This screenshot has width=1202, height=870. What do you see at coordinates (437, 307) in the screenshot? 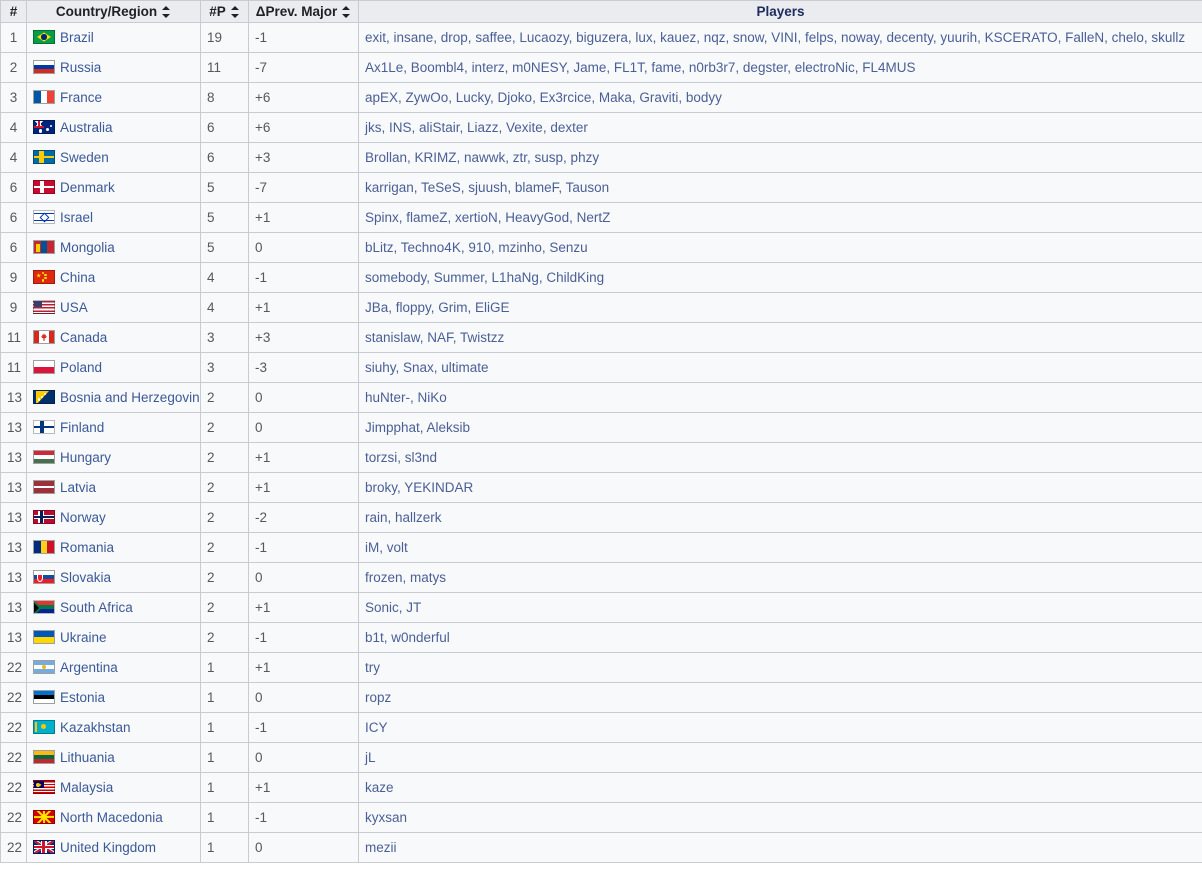
I see `players-list: JBa, floppy, Grim, EliGE` at bounding box center [437, 307].